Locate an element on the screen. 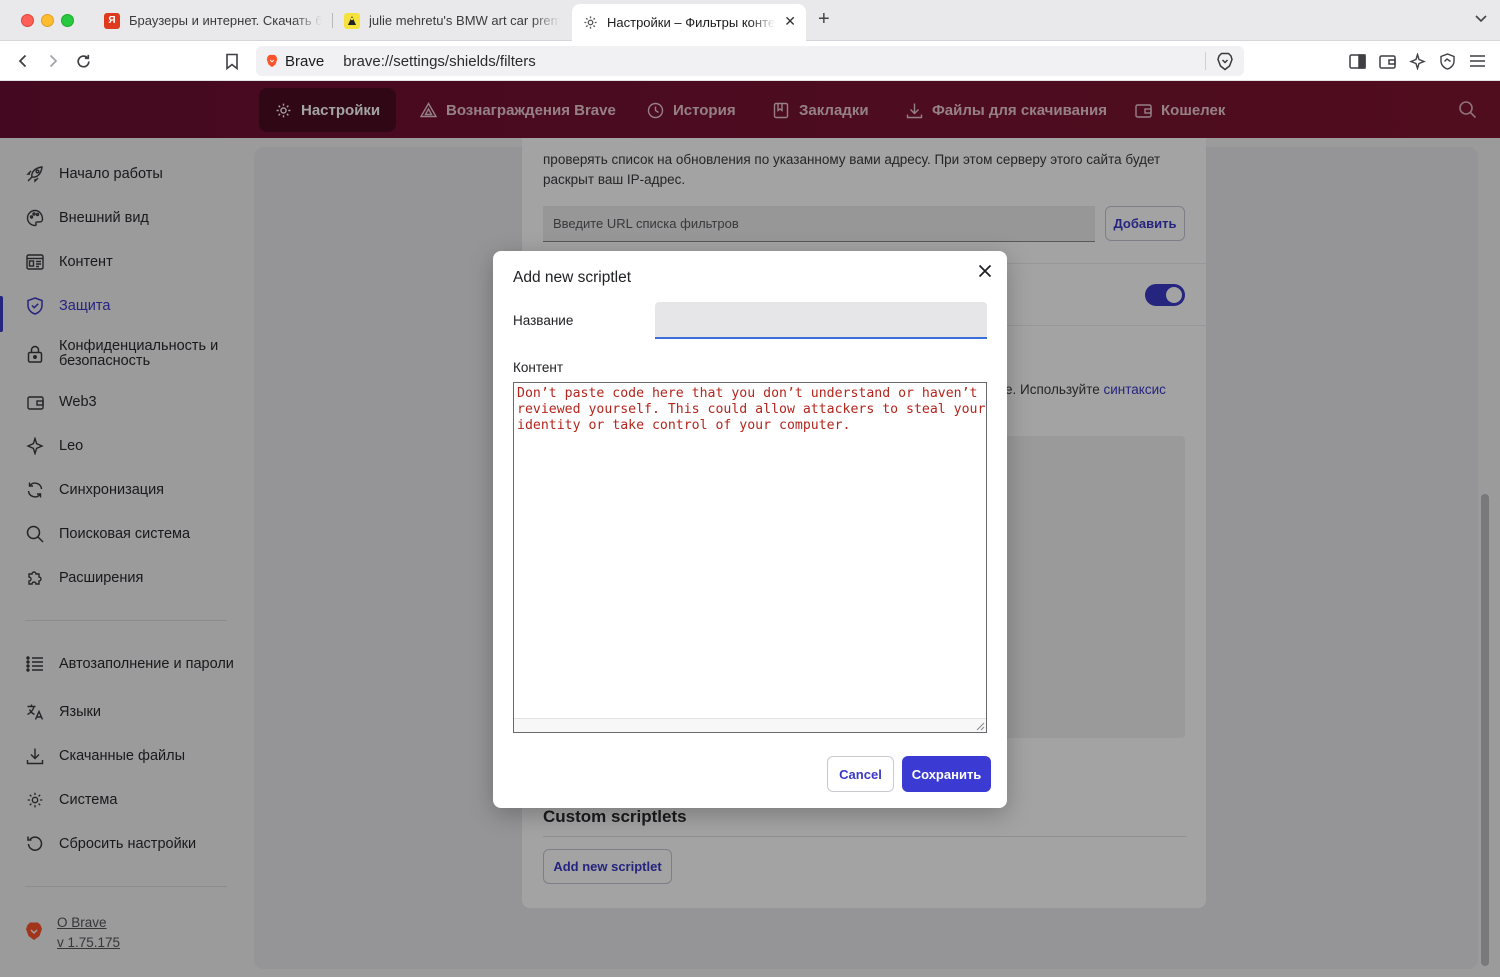  gear-icon is located at coordinates (590, 23).